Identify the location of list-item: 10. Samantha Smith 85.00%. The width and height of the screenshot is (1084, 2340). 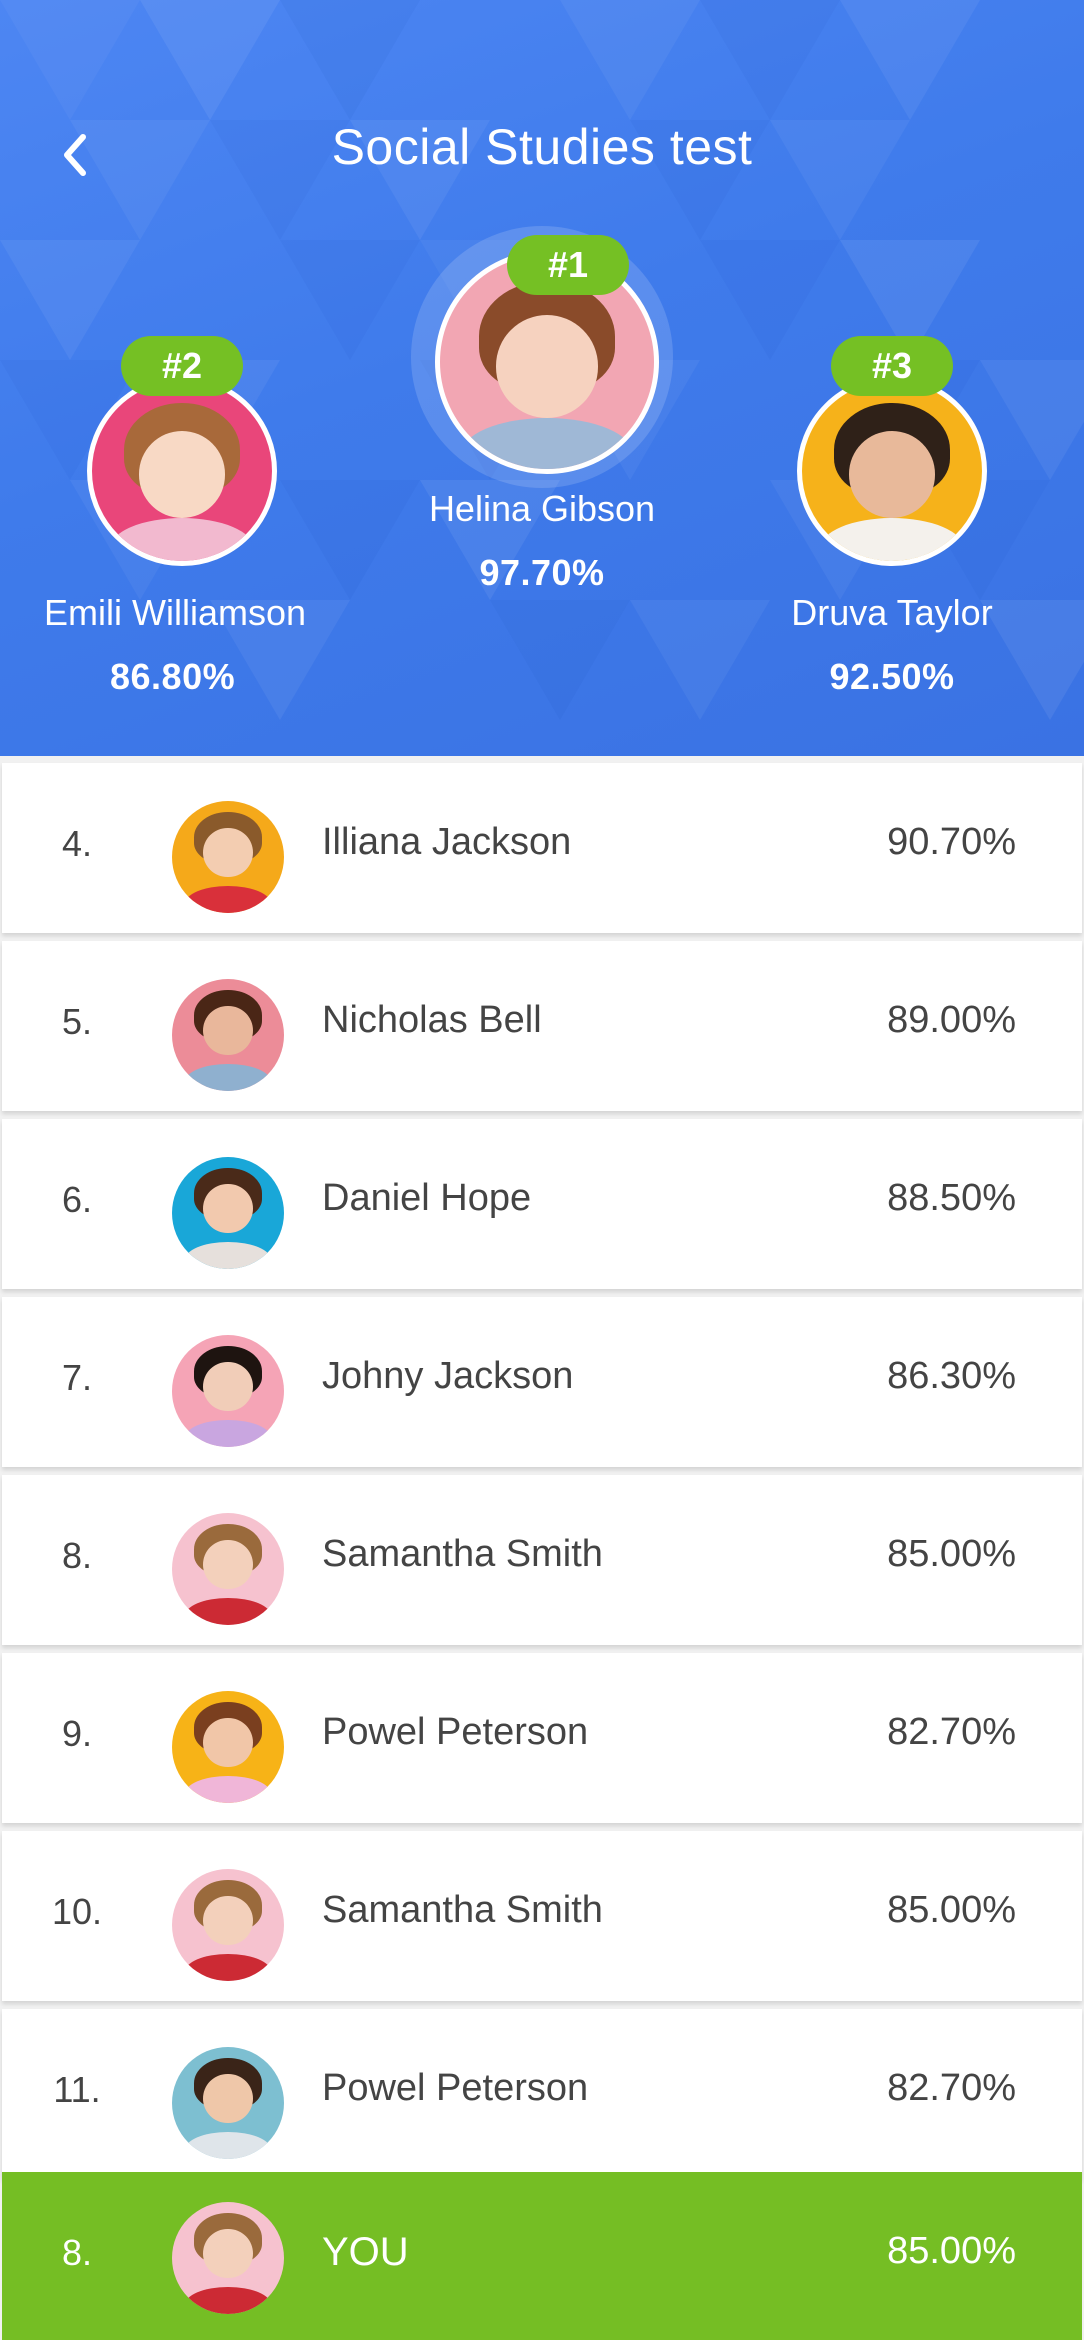
(542, 1916).